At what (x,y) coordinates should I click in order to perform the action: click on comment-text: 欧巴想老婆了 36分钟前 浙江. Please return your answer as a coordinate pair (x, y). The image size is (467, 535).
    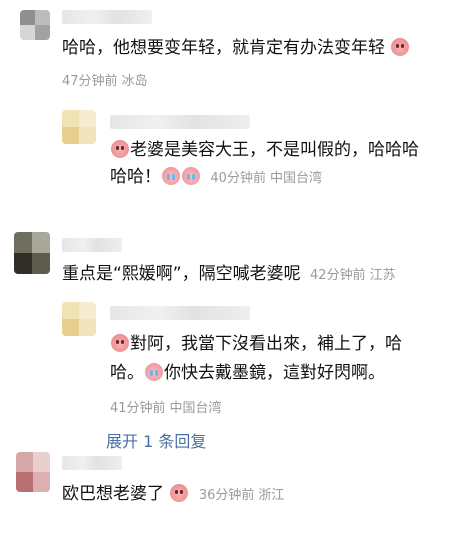
    Looking at the image, I should click on (173, 494).